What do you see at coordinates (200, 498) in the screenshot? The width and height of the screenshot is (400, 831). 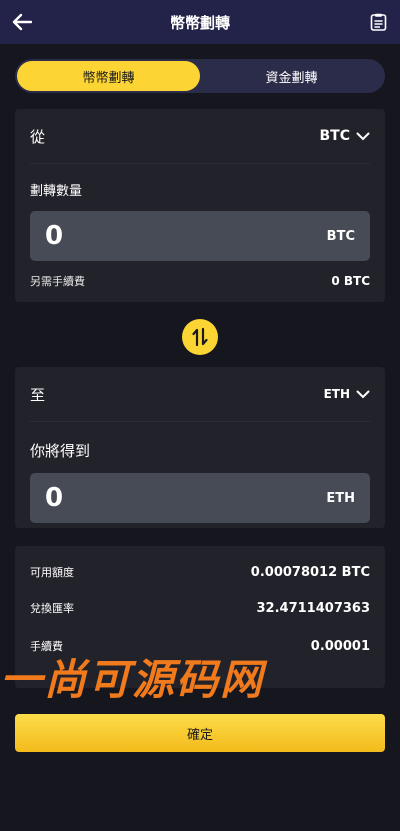 I see `receive-output: 0 ETH` at bounding box center [200, 498].